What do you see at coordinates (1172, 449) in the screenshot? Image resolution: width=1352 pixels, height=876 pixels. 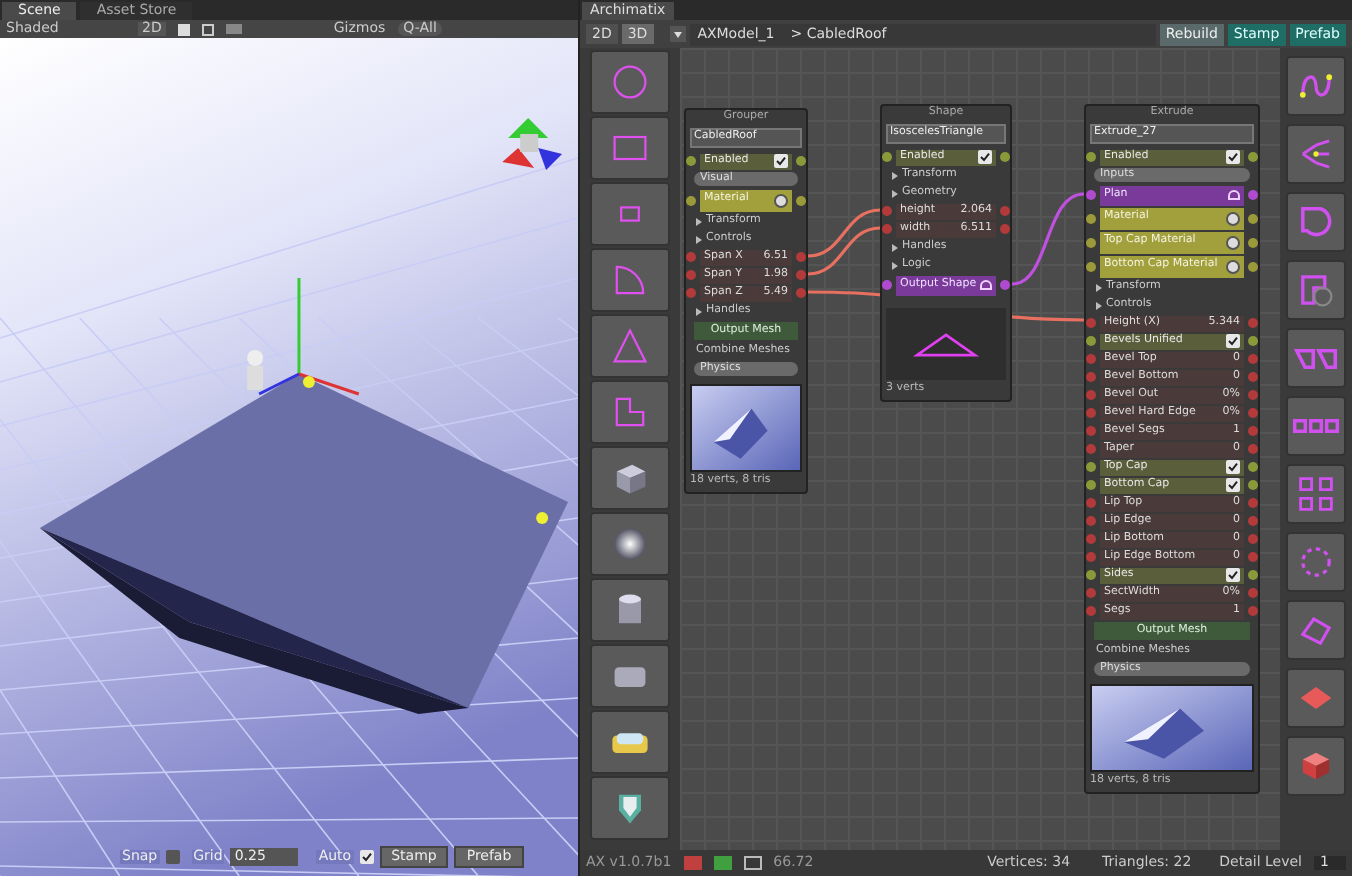 I see `node-panel` at bounding box center [1172, 449].